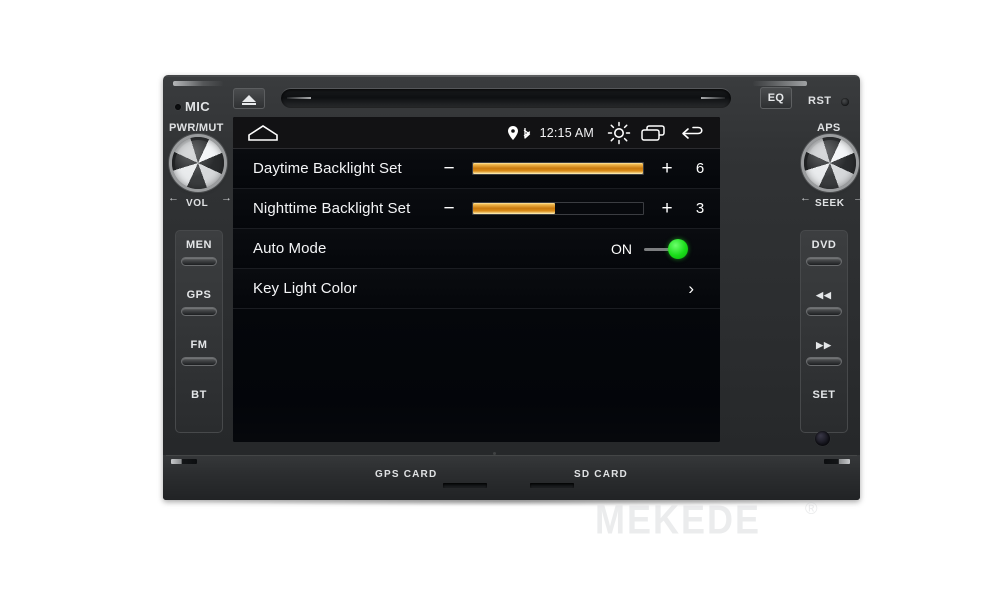 This screenshot has width=1000, height=600. What do you see at coordinates (199, 311) in the screenshot?
I see `sidebar-item-gps` at bounding box center [199, 311].